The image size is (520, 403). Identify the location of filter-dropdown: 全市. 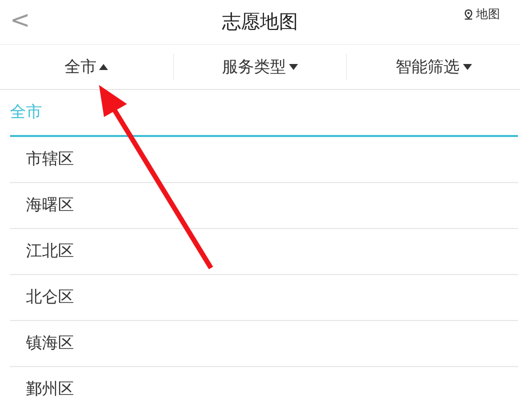
(87, 67).